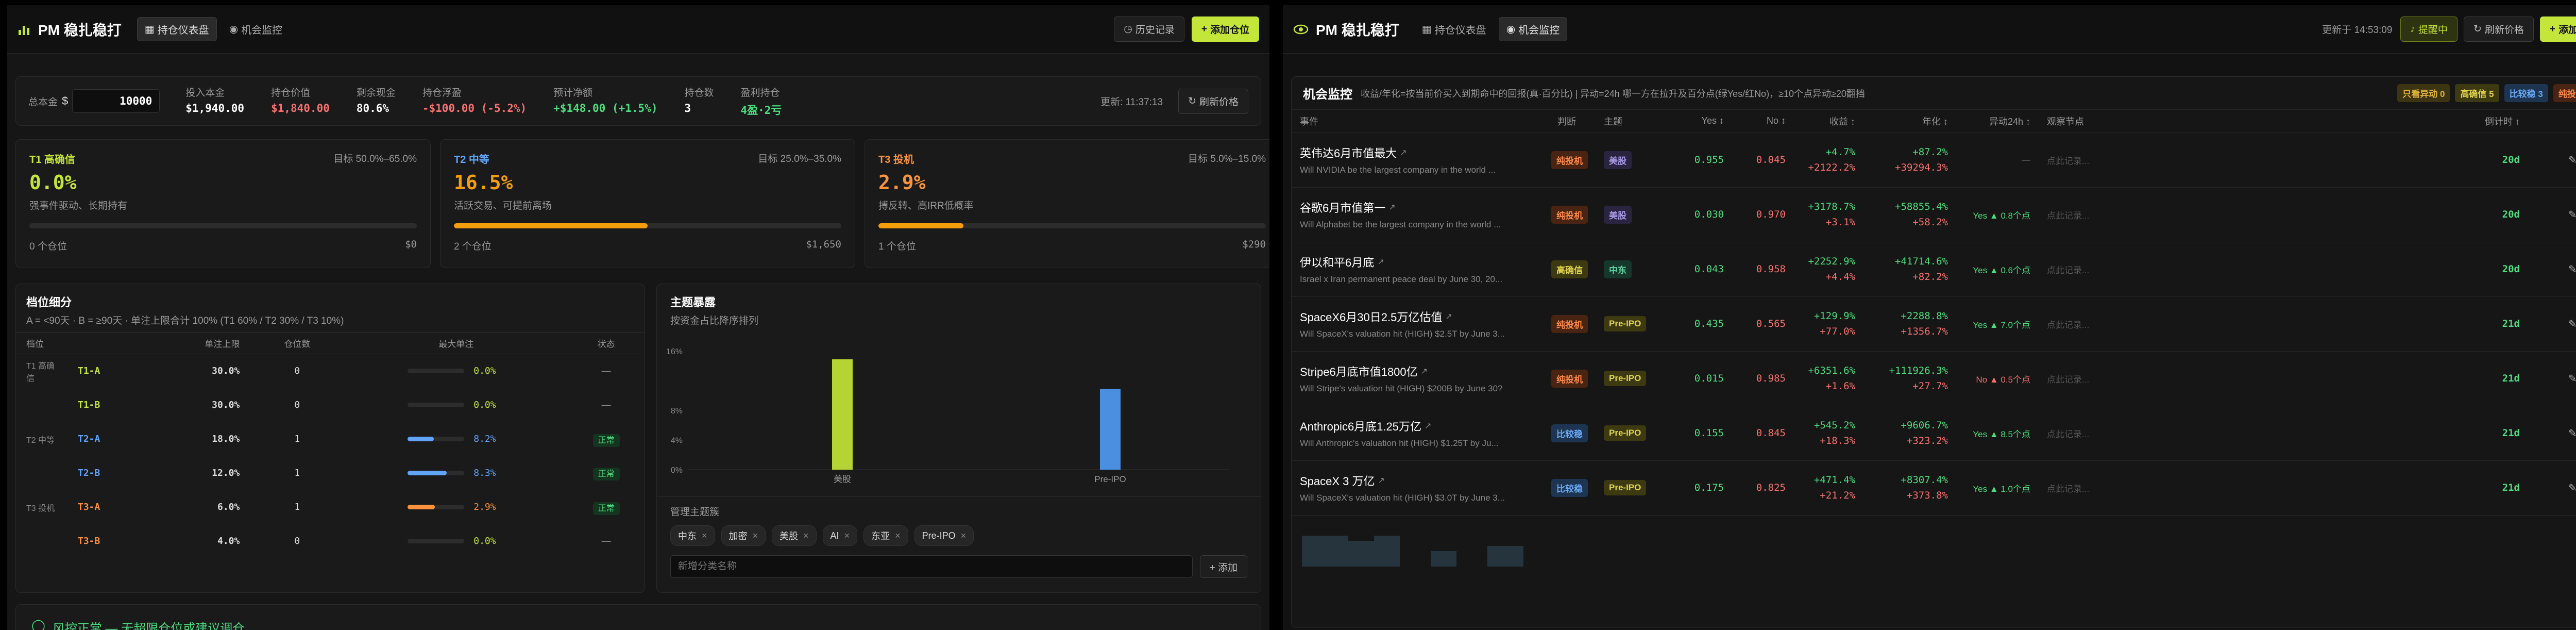  What do you see at coordinates (1828, 121) in the screenshot?
I see `column-header: 收益 ↕` at bounding box center [1828, 121].